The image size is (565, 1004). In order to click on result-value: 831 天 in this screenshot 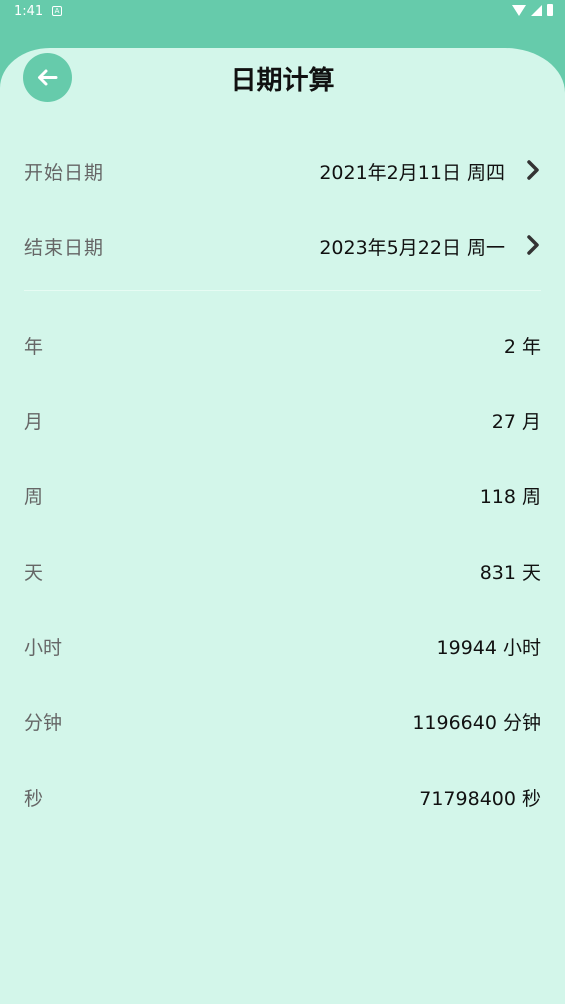, I will do `click(510, 573)`.